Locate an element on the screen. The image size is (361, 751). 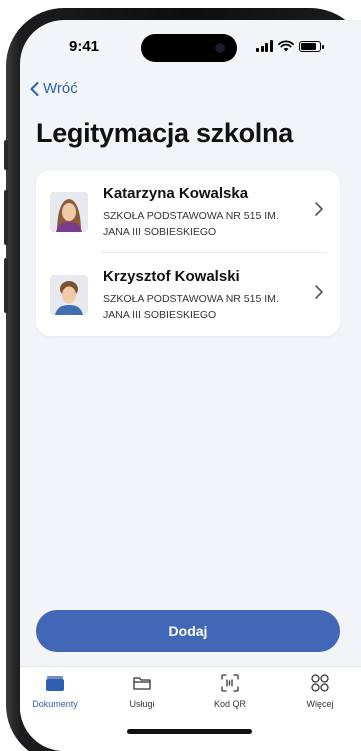
dynamic-island is located at coordinates (189, 48).